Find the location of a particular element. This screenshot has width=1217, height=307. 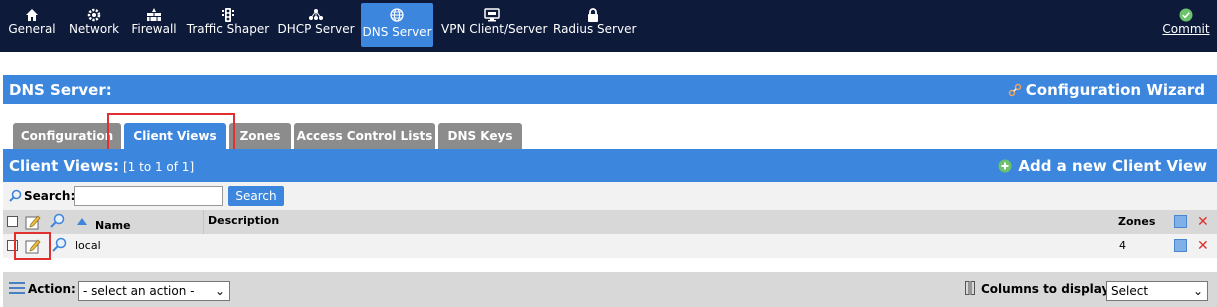

monitor-icon is located at coordinates (492, 11).